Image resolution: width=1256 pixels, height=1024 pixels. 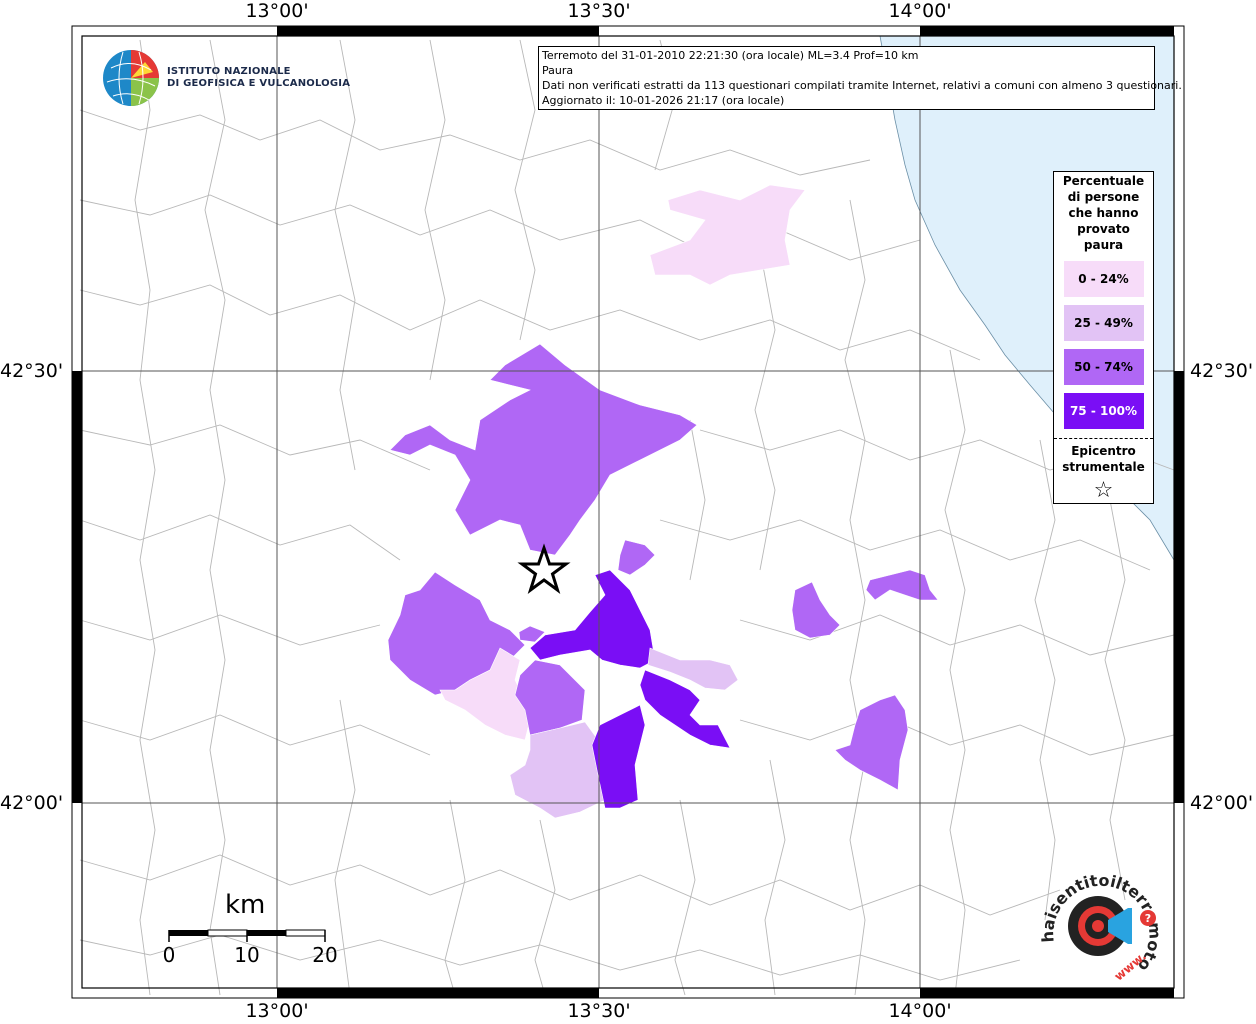 What do you see at coordinates (1103, 279) in the screenshot?
I see `legend-class-0-24: 0 - 24%` at bounding box center [1103, 279].